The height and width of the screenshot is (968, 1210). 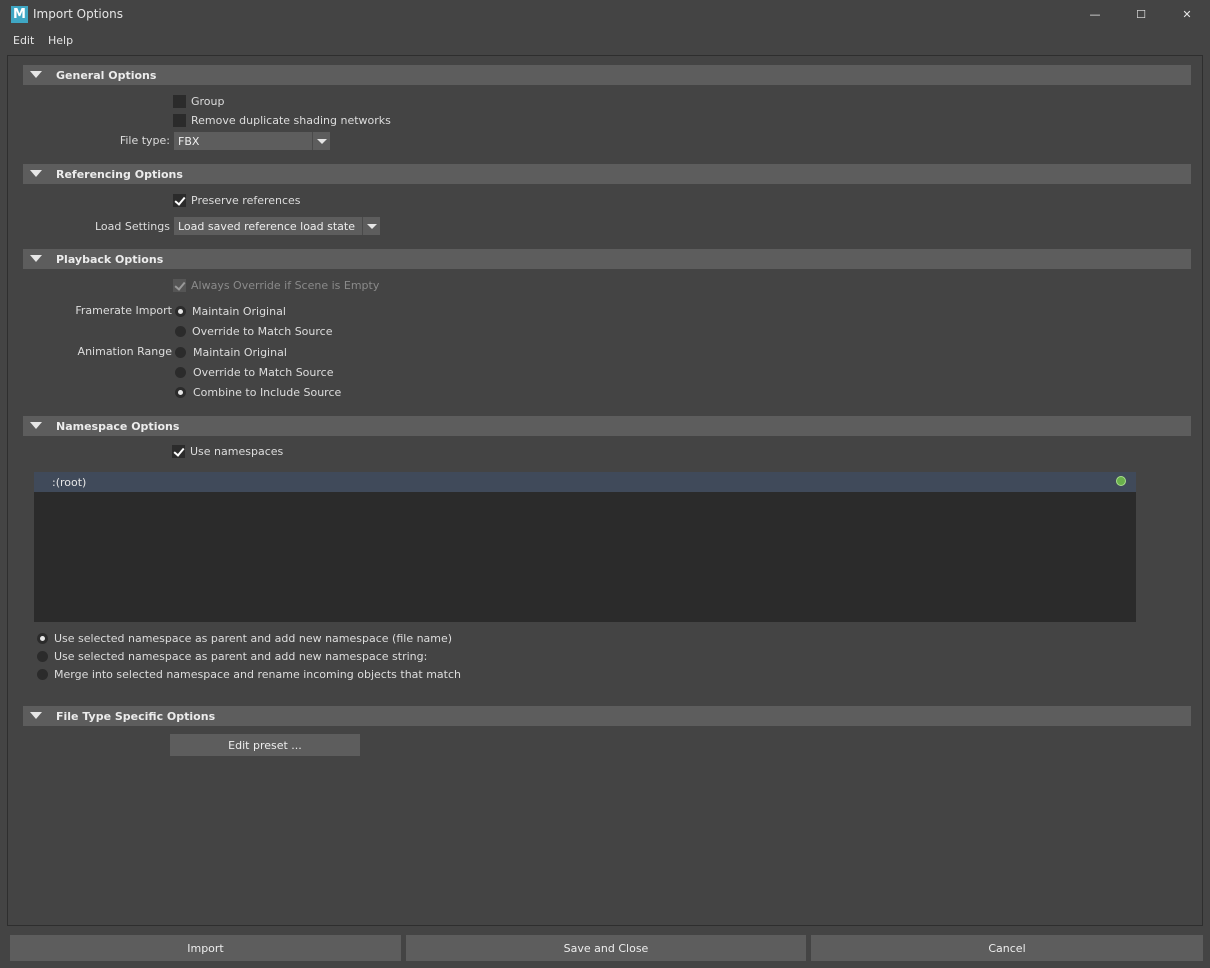 What do you see at coordinates (205, 948) in the screenshot?
I see `import-button: Import` at bounding box center [205, 948].